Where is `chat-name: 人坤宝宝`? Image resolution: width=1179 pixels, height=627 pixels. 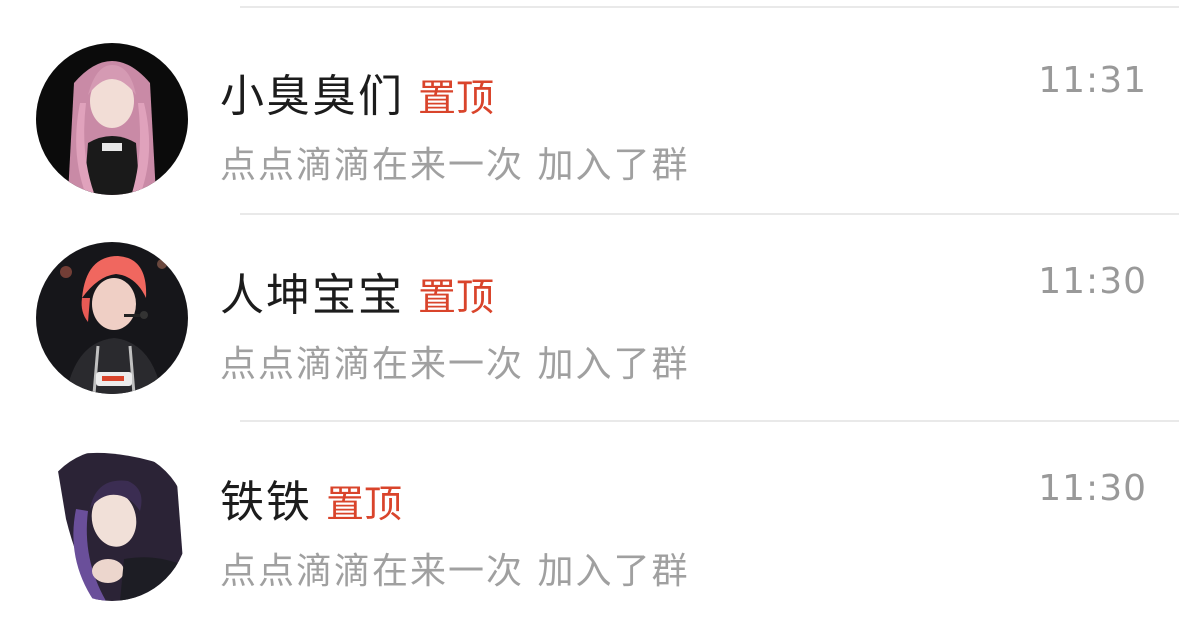
chat-name: 人坤宝宝 is located at coordinates (312, 295).